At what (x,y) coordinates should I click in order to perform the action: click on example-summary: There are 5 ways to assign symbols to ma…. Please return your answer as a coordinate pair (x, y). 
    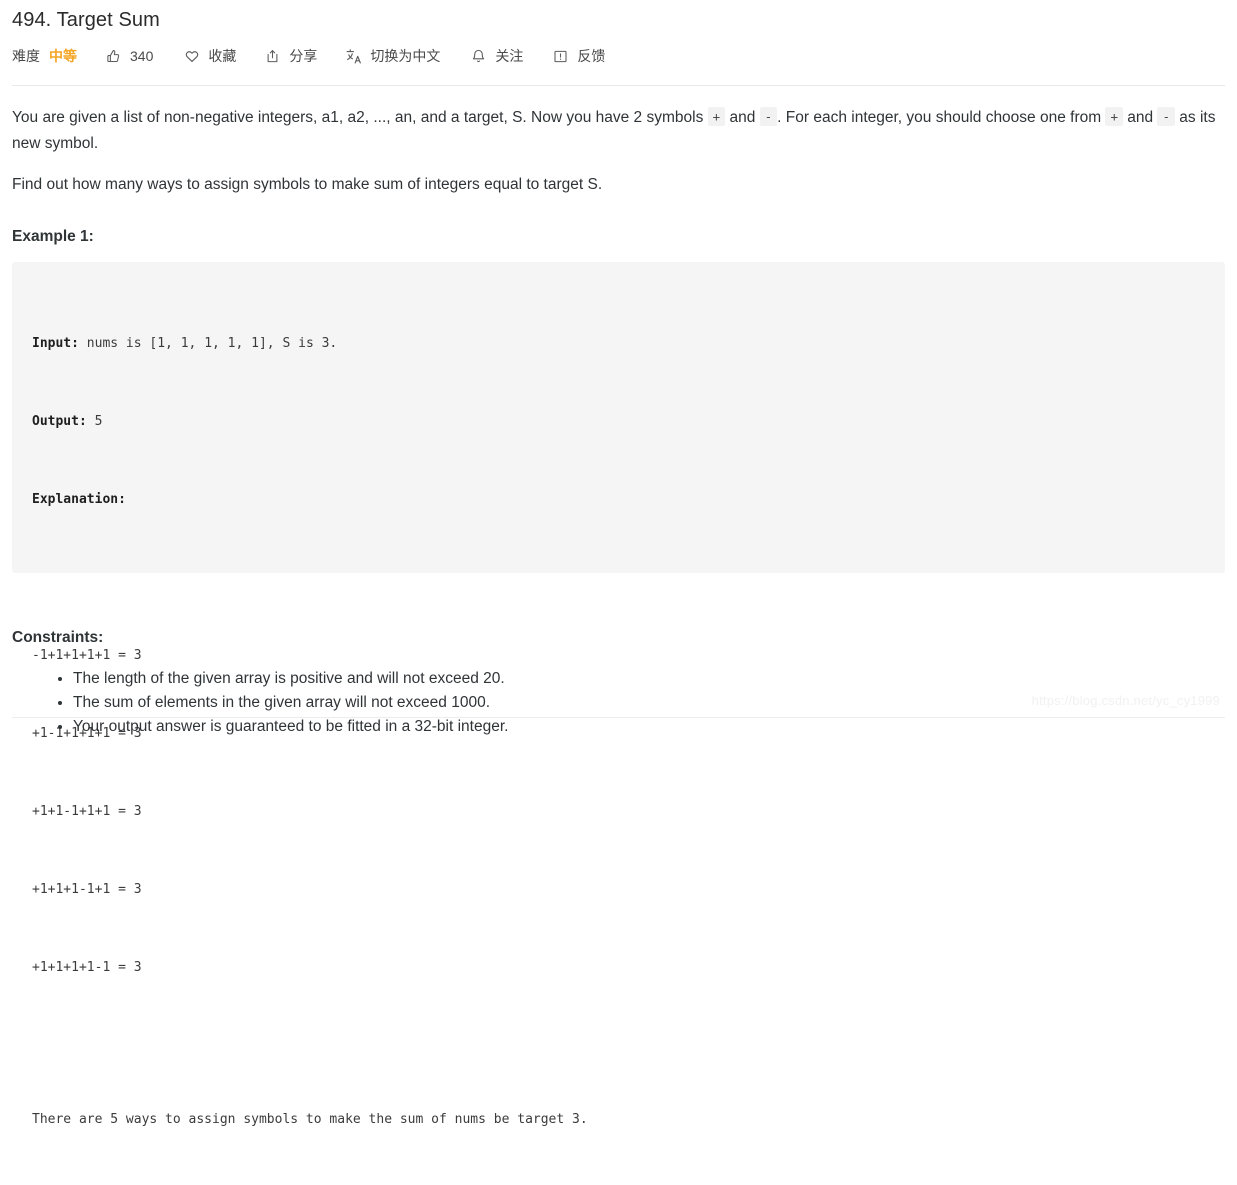
    Looking at the image, I should click on (310, 1119).